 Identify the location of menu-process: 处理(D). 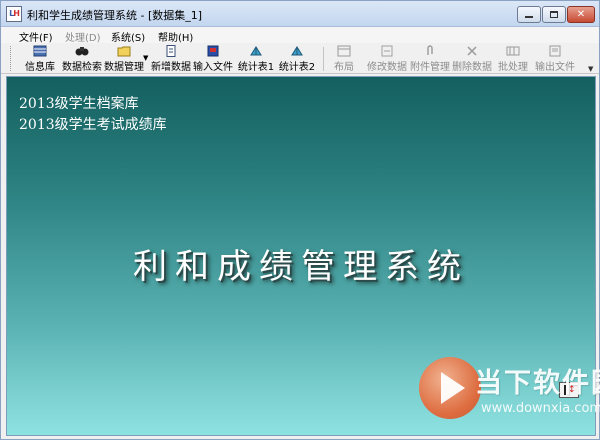
(83, 36).